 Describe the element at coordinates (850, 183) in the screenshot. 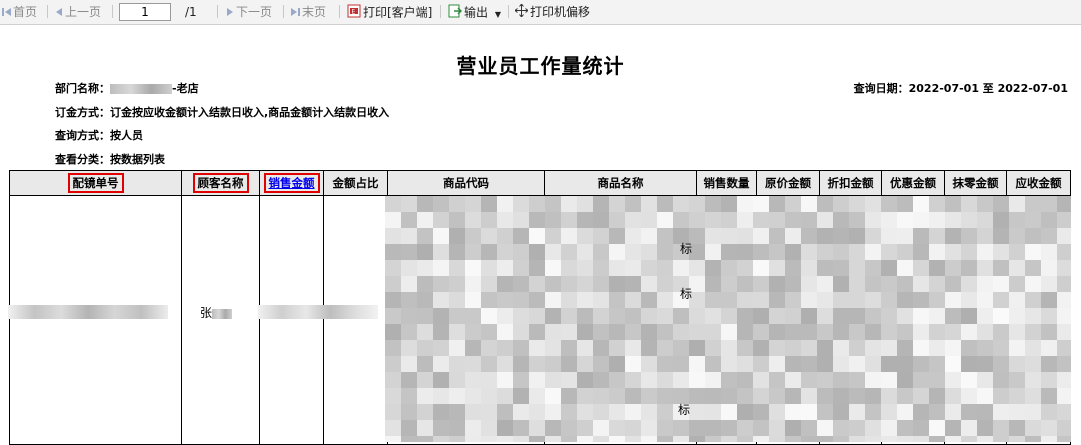

I see `column-header-discount-amount: 折扣金额` at that location.